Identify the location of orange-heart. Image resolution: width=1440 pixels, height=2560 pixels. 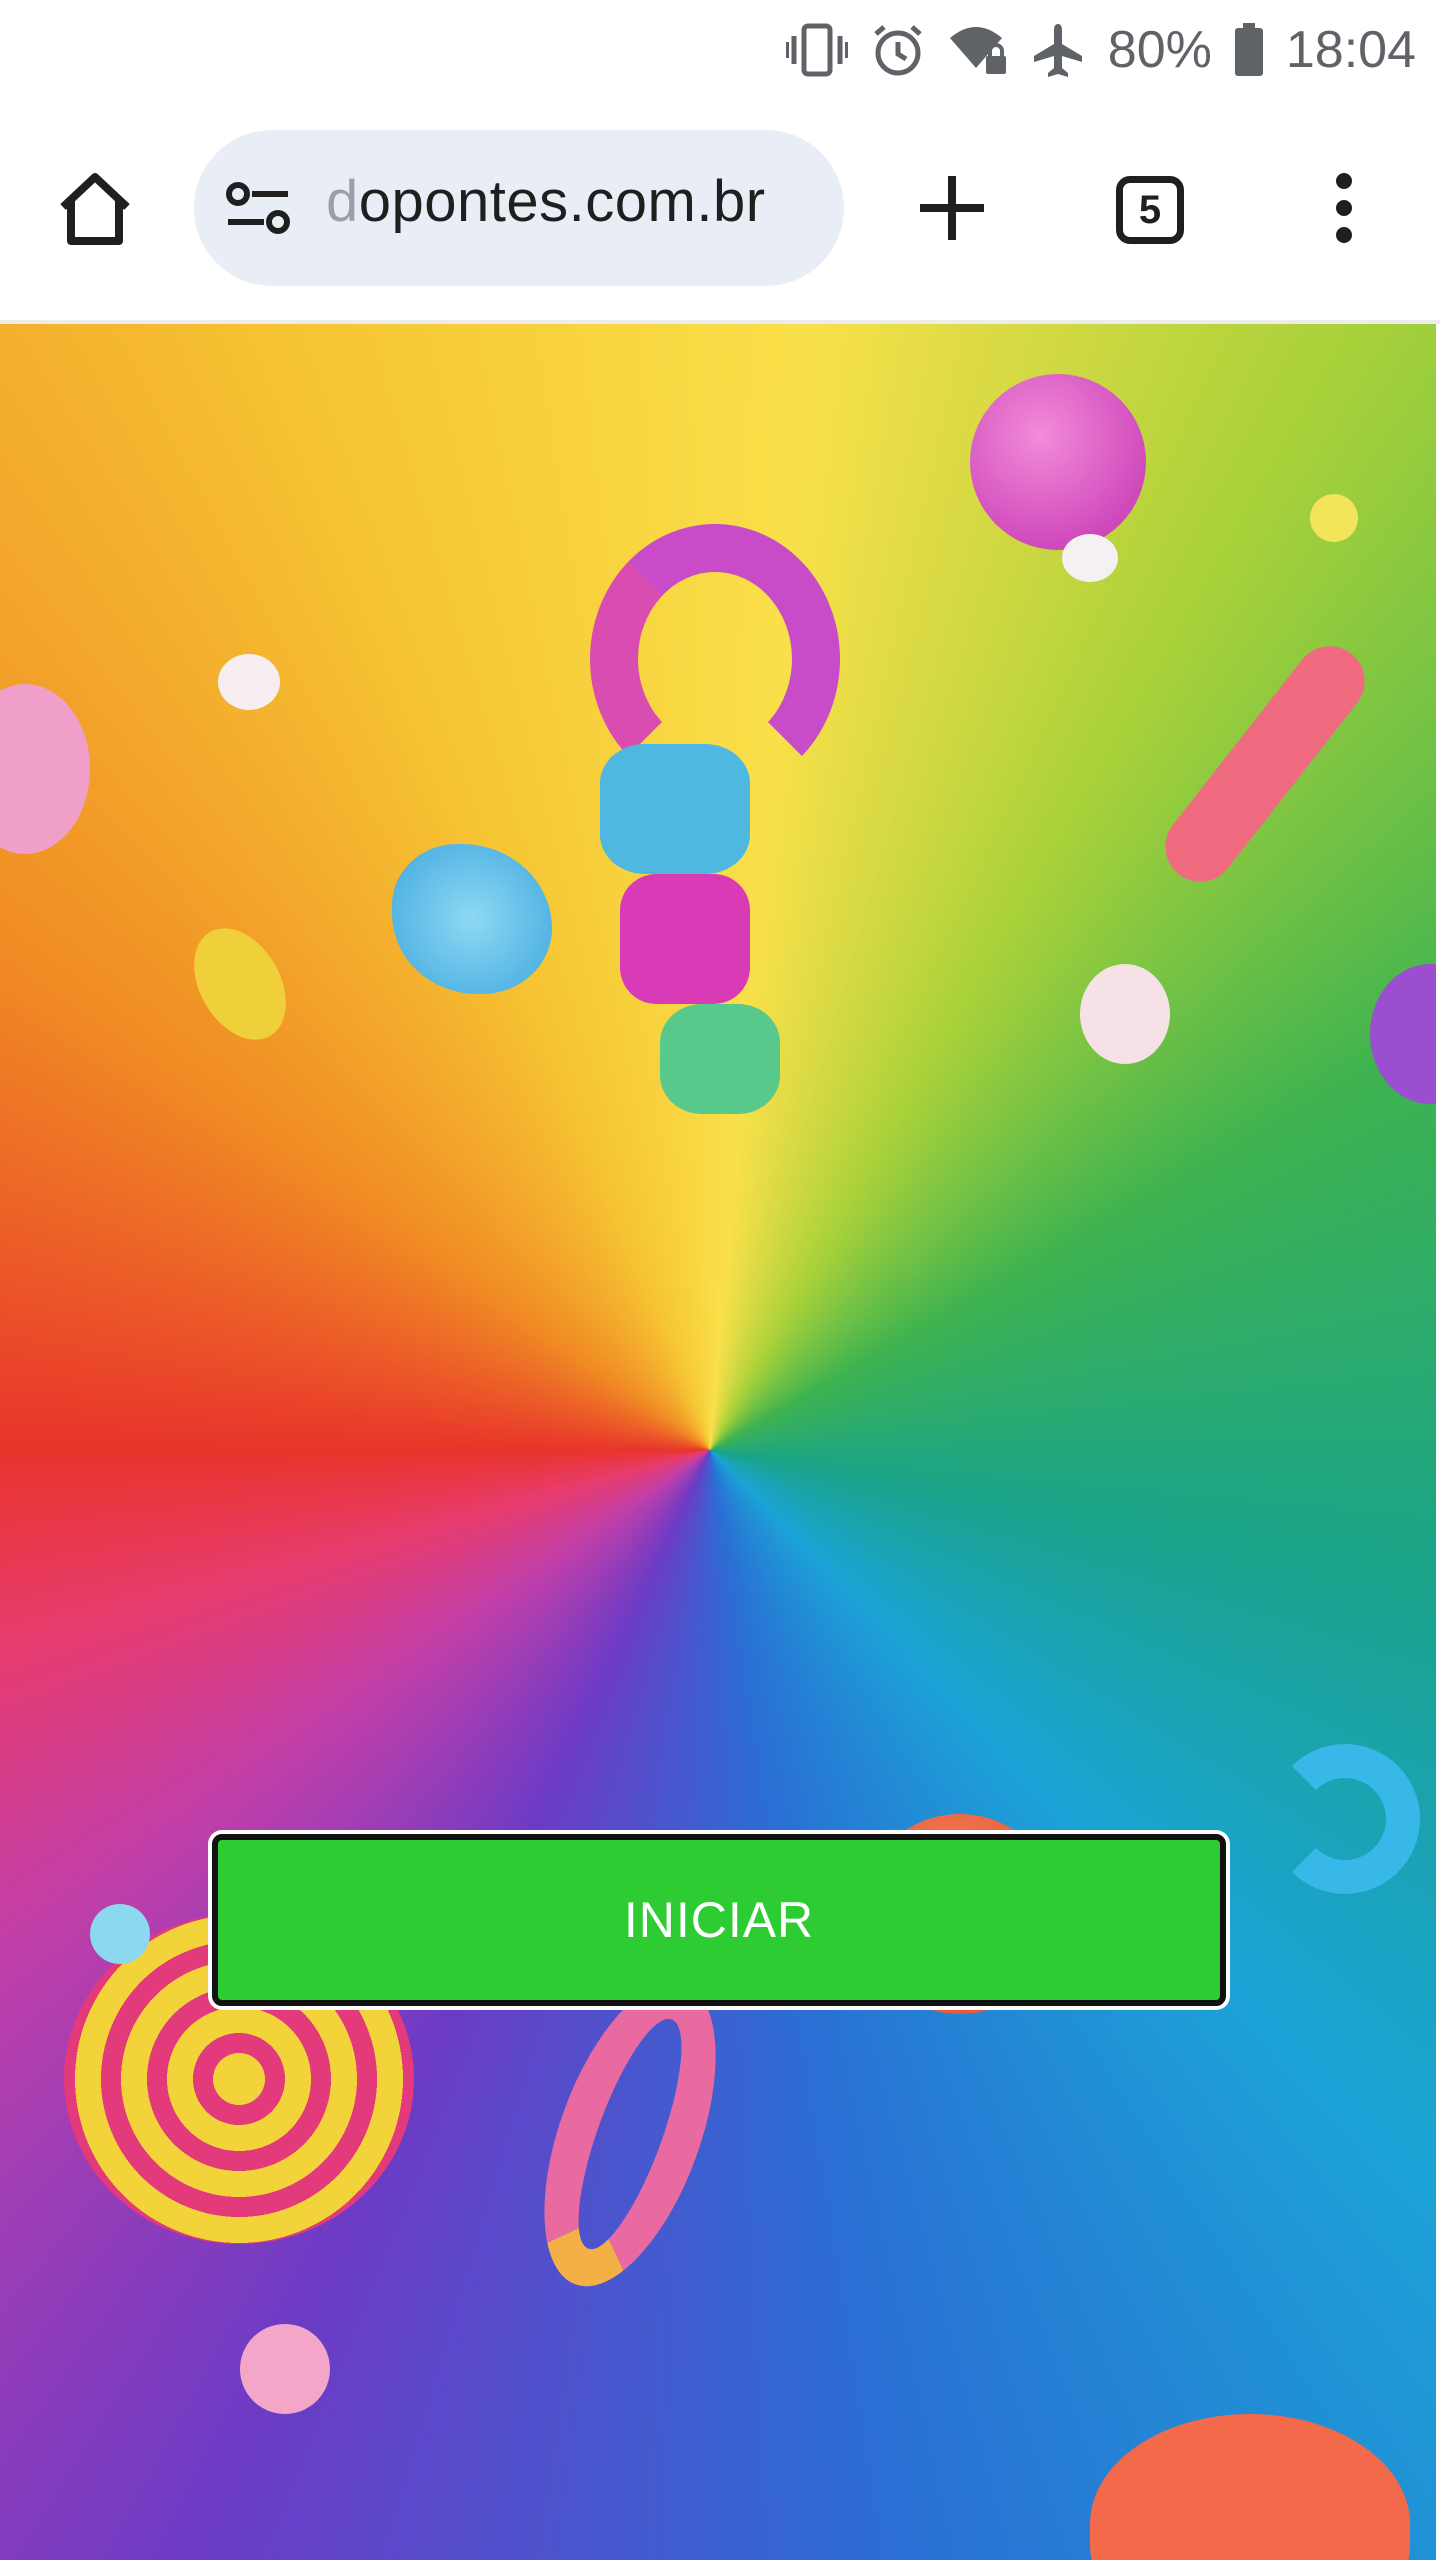
(1250, 2487).